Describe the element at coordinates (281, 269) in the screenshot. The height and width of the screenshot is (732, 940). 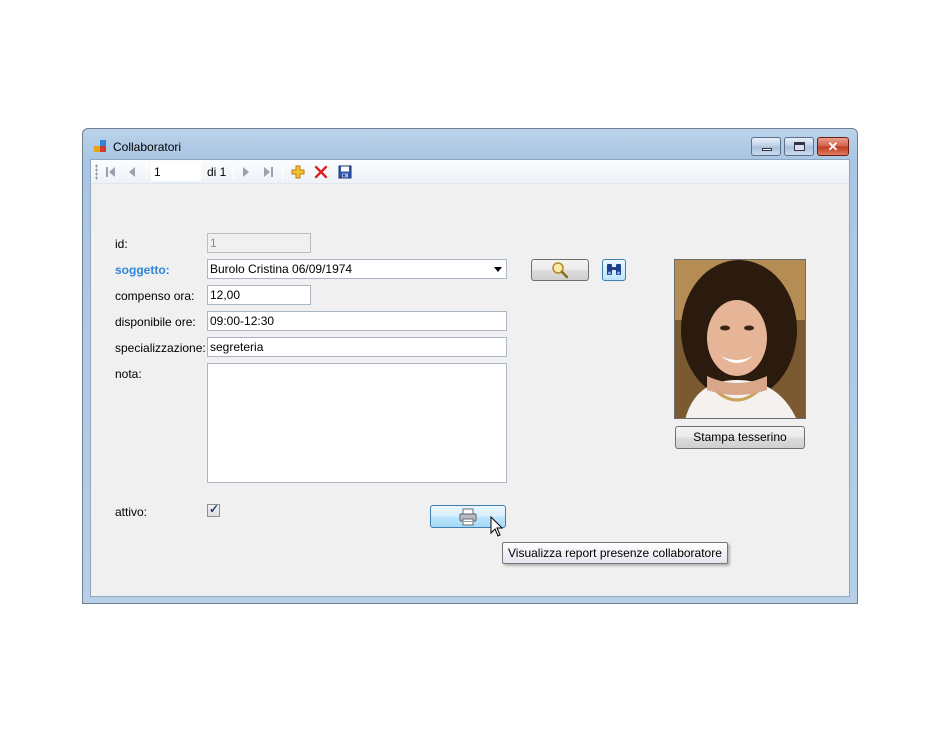
I see `soggetto-value: Burolo Cristina 06/09/1974` at that location.